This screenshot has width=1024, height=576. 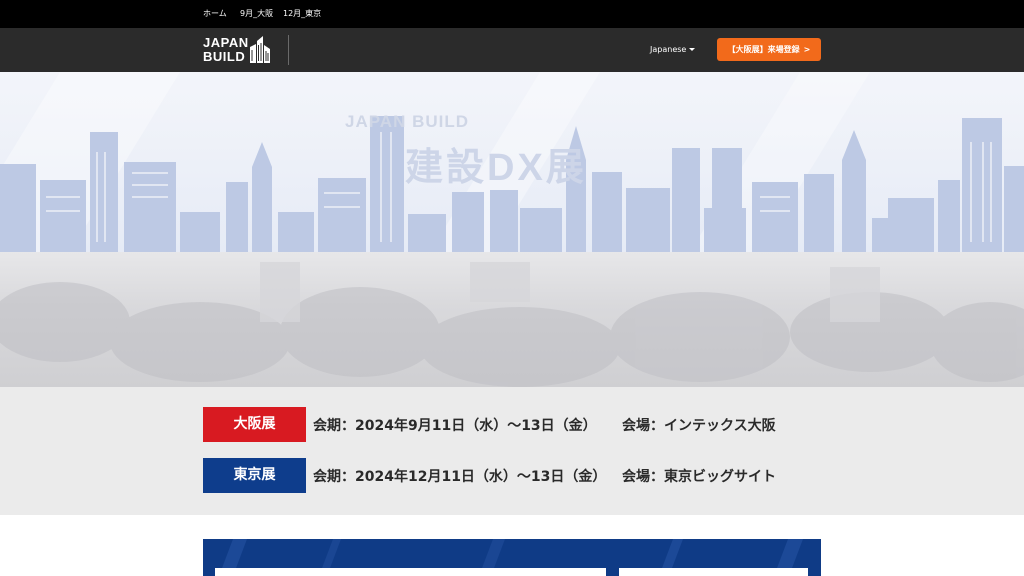 I want to click on osaka-register-button: 【大阪展】来場登録 >, so click(x=769, y=49).